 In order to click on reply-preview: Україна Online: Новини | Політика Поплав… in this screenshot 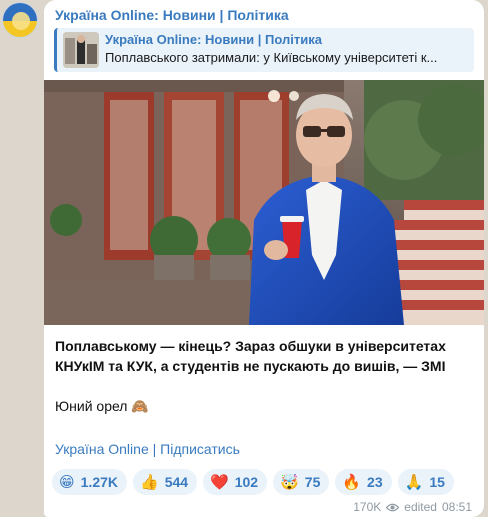, I will do `click(264, 50)`.